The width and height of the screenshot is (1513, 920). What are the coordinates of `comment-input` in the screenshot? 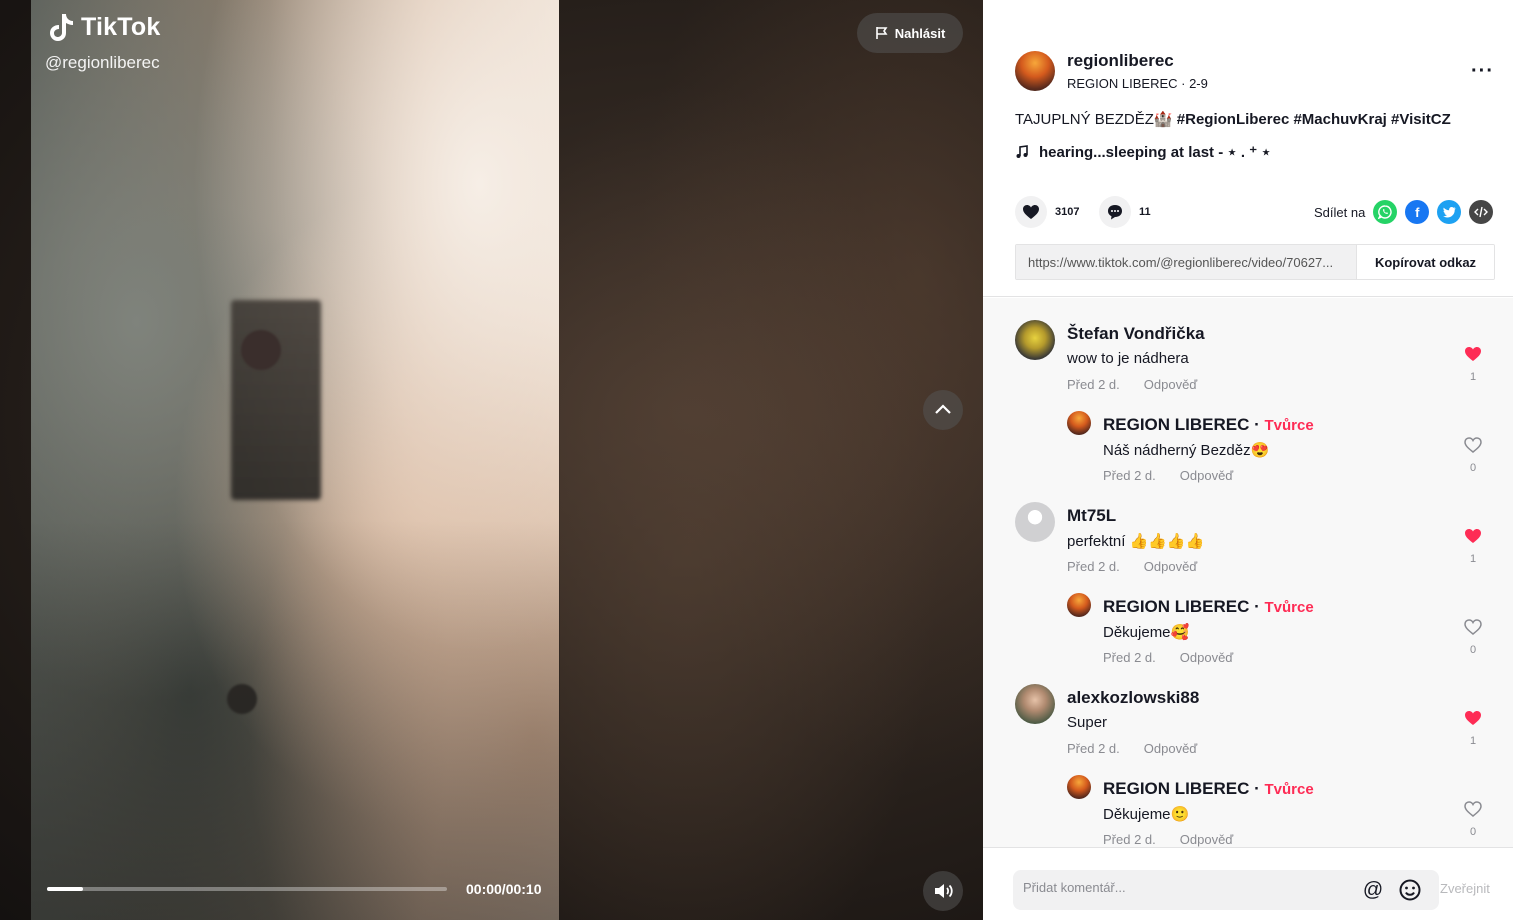 It's located at (1183, 887).